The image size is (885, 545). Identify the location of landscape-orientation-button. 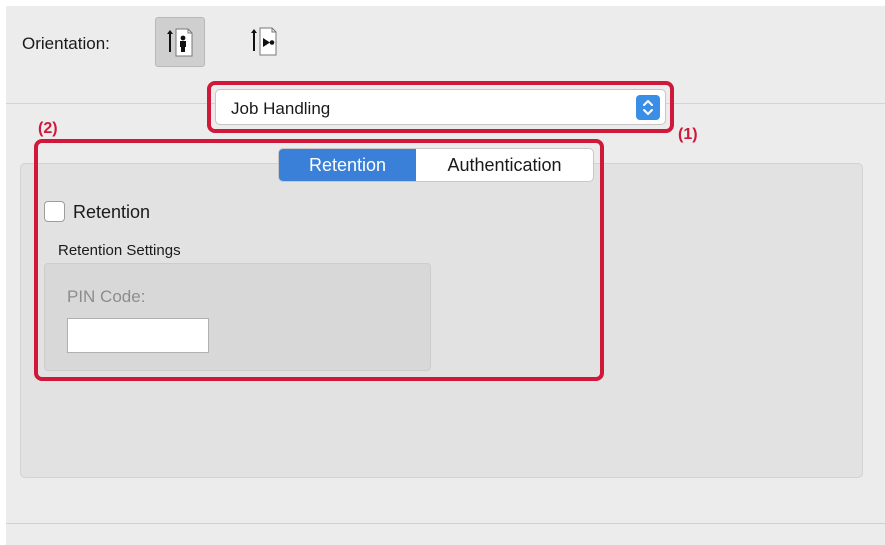
(265, 42).